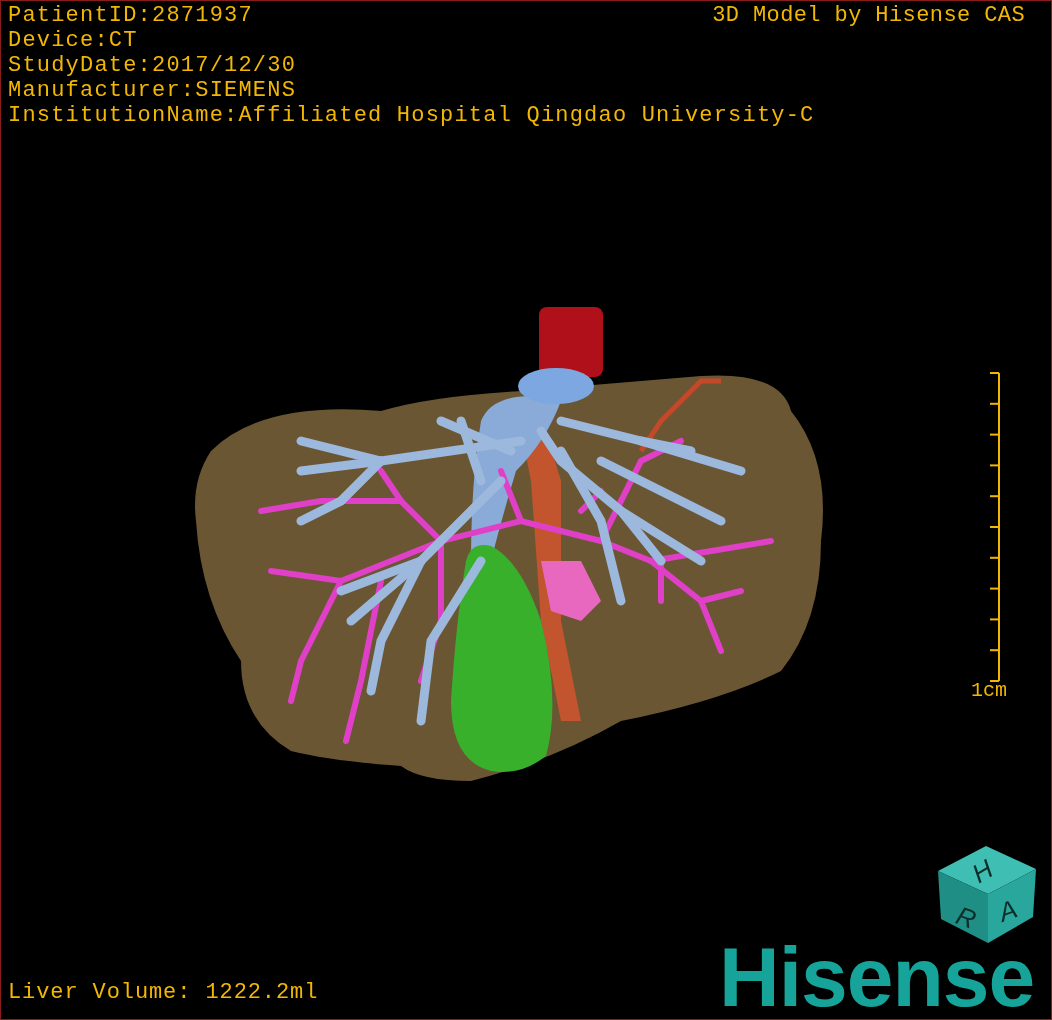  I want to click on patient-info-text: Device:CT, so click(73, 40).